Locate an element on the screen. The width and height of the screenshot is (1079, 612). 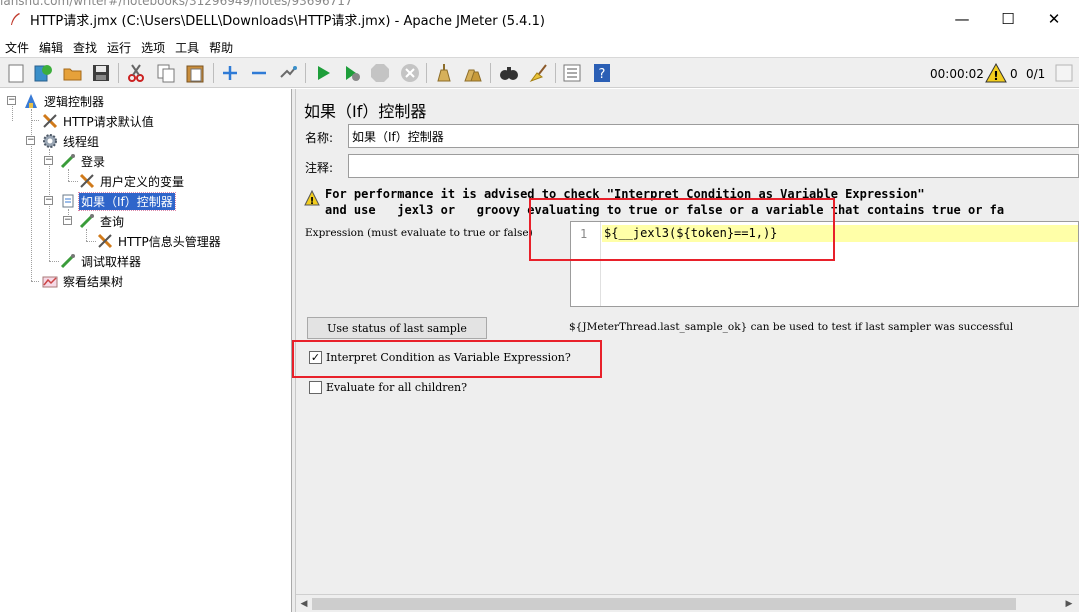
tree-toggle-login: − is located at coordinates (48, 160).